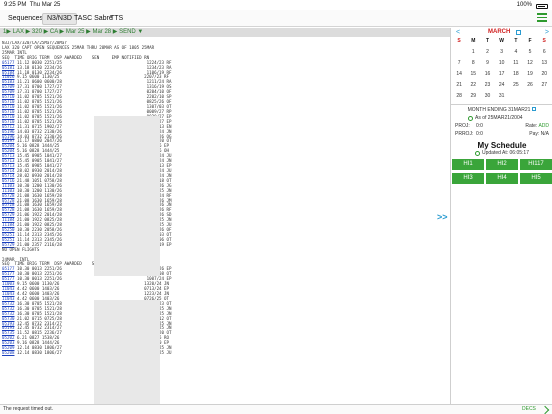  I want to click on schedule-title: My Schedule, so click(502, 145).